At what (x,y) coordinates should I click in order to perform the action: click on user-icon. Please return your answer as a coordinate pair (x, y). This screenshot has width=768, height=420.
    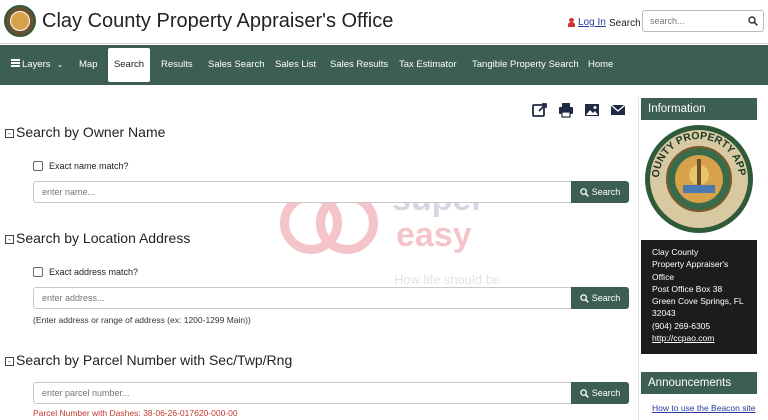
    Looking at the image, I should click on (571, 22).